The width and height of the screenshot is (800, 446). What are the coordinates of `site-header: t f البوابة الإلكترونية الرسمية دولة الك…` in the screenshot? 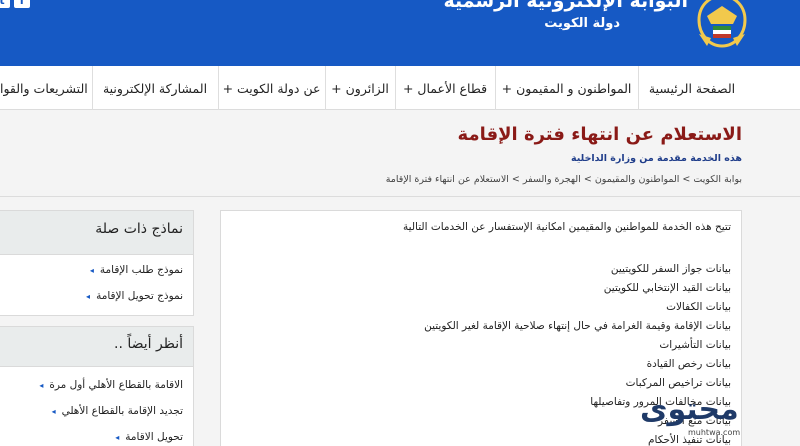 It's located at (400, 33).